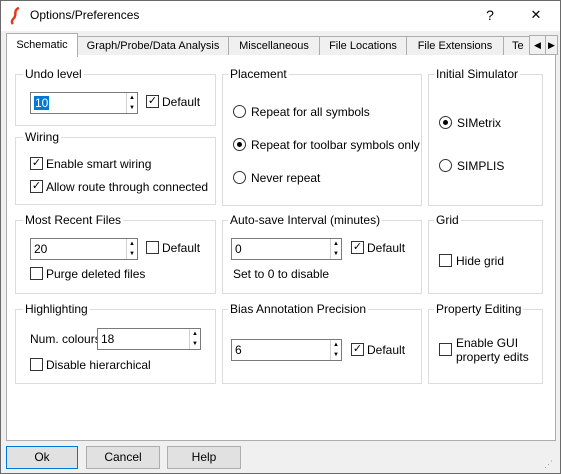 The height and width of the screenshot is (474, 561). Describe the element at coordinates (487, 343) in the screenshot. I see `enable-gui-label-line1: Enable GUI` at that location.